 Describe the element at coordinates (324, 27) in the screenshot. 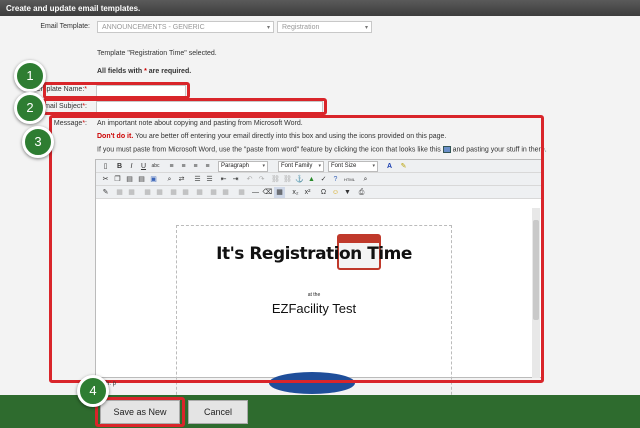

I see `category-select: Registration ▾` at that location.